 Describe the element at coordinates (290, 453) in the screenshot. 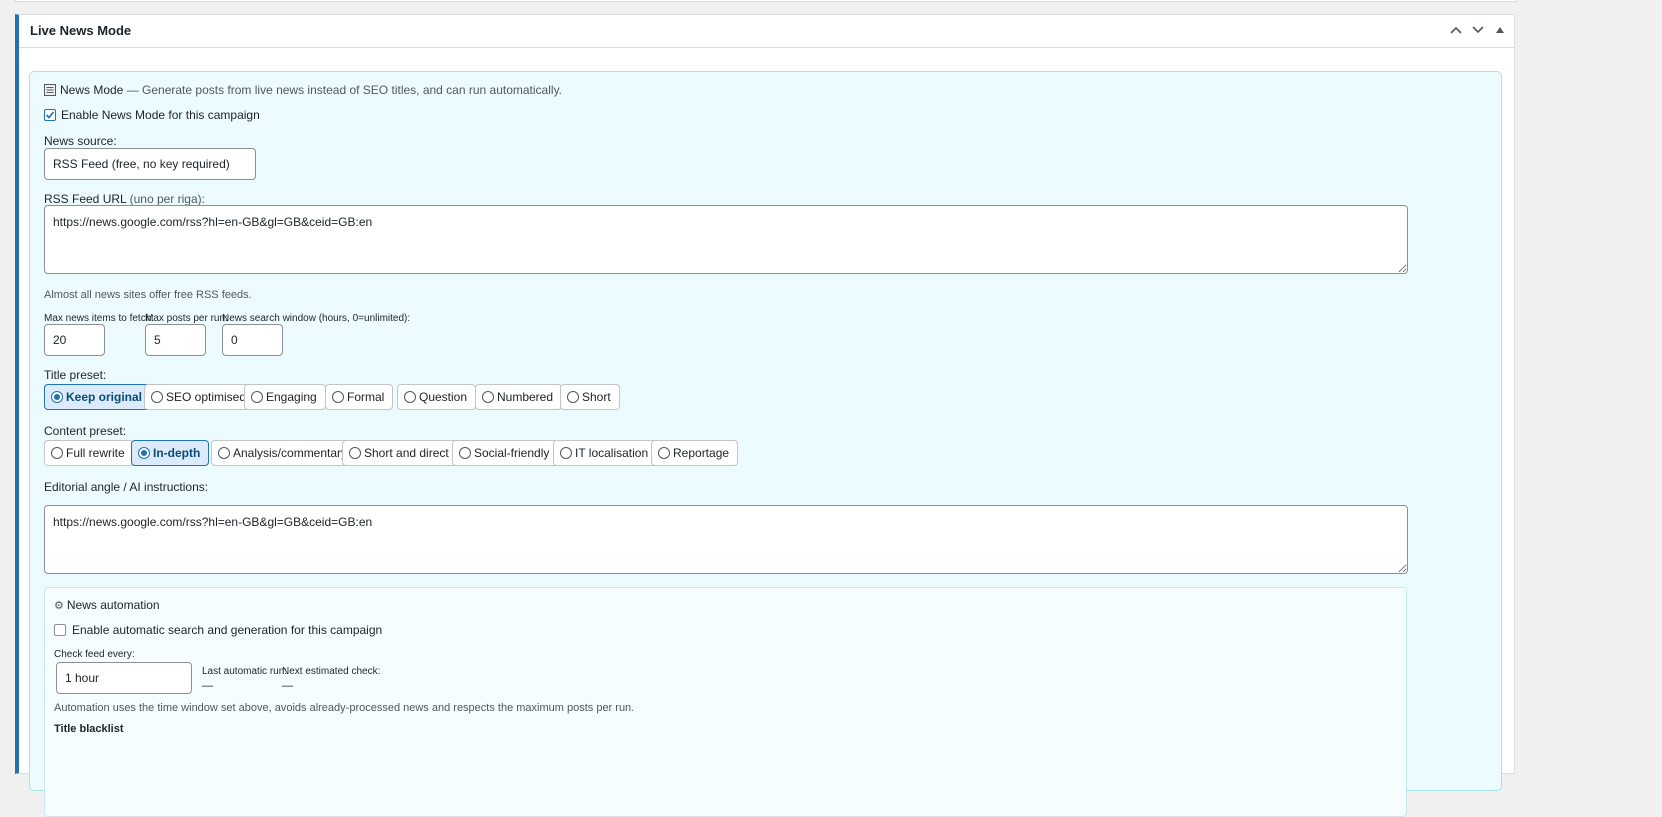

I see `content-preset-label-text: Analysis/commentary` at that location.